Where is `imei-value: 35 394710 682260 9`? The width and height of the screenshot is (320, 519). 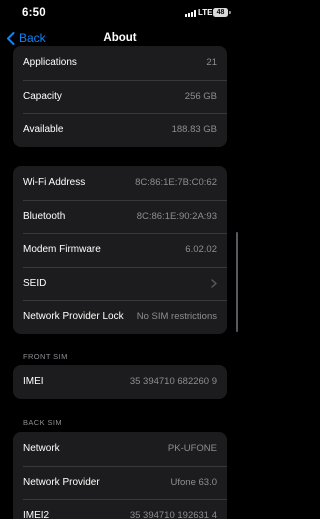 imei-value: 35 394710 682260 9 is located at coordinates (173, 382).